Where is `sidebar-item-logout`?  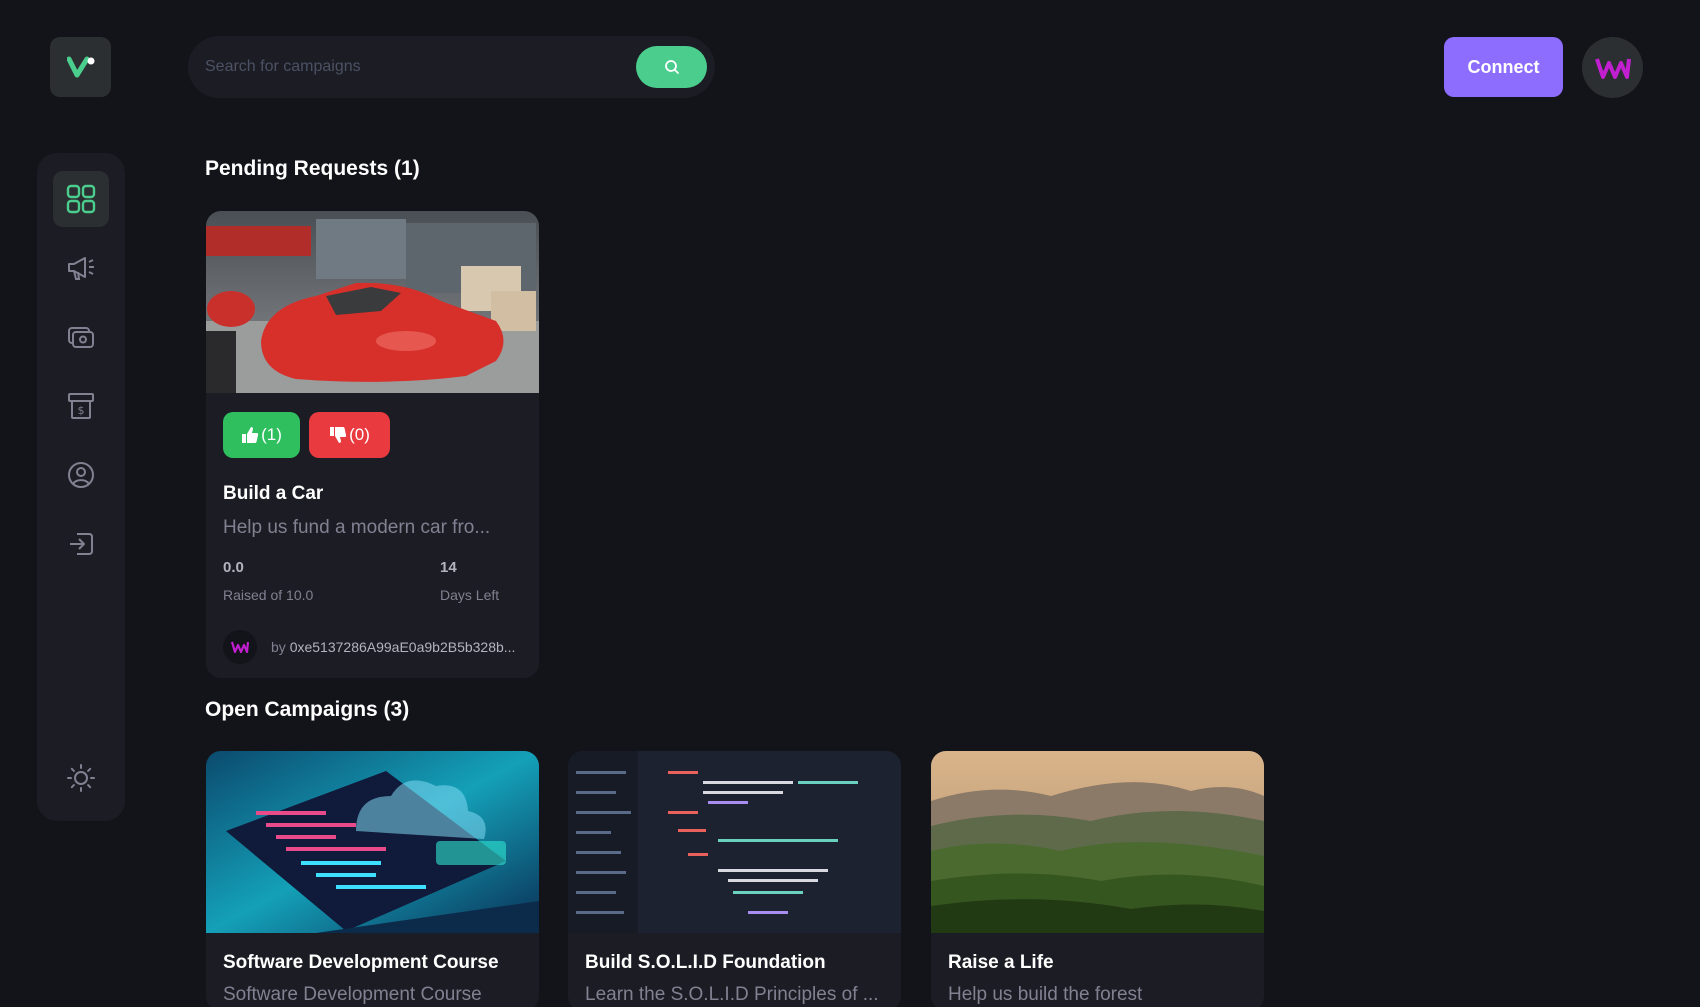 sidebar-item-logout is located at coordinates (81, 544).